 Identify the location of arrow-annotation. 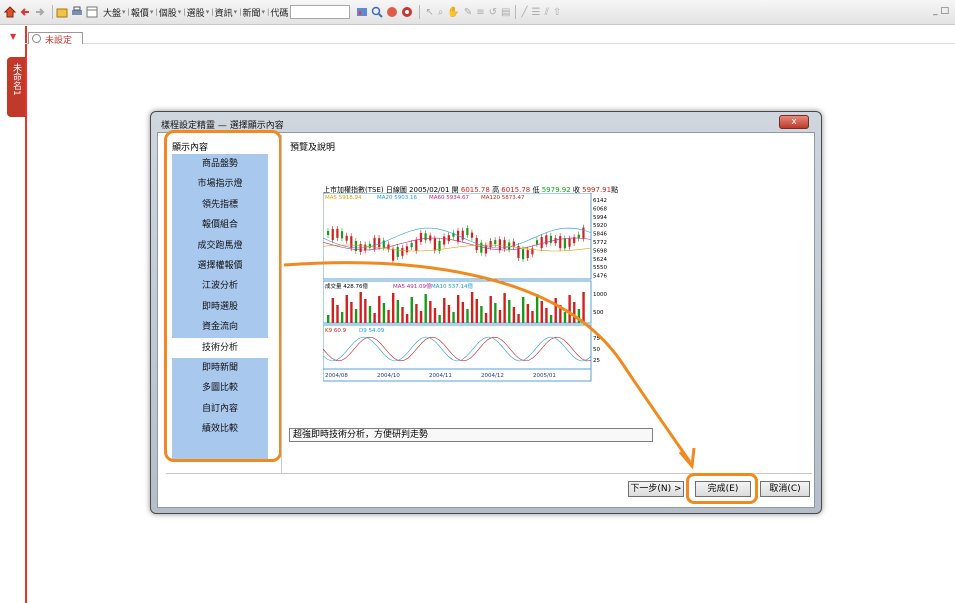
(489, 365).